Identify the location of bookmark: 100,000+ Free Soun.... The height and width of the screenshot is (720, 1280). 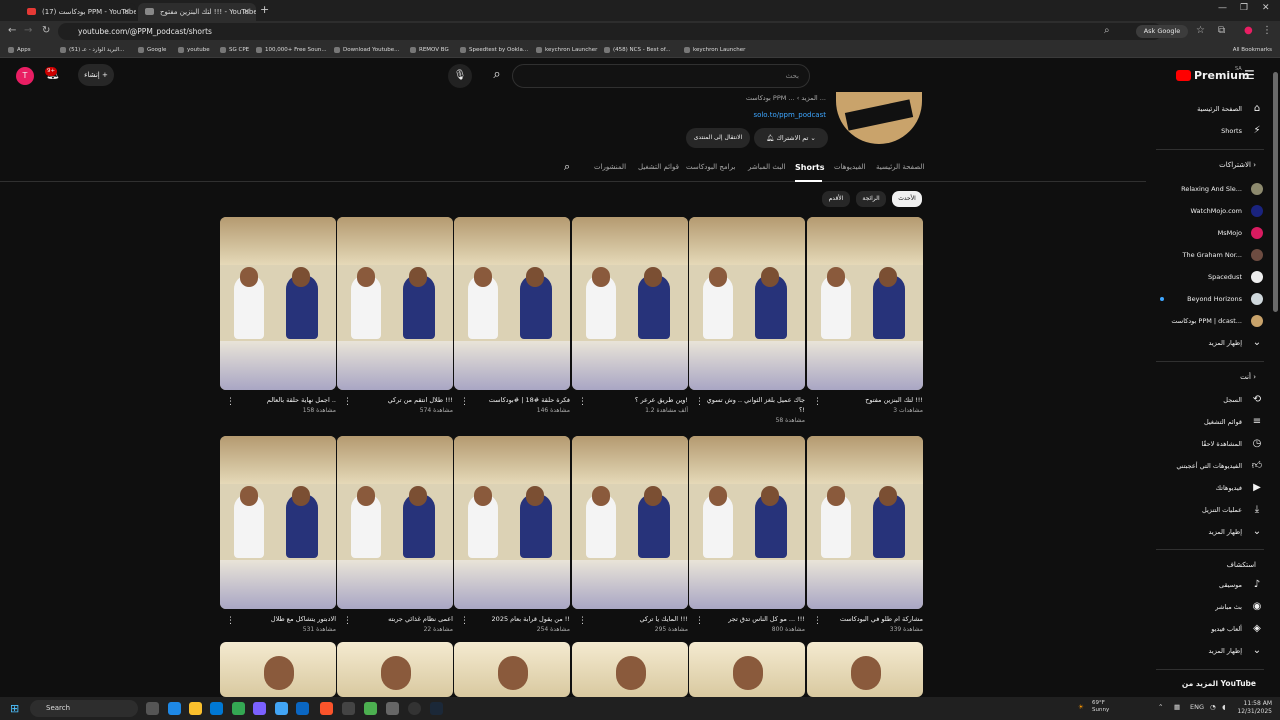
(291, 50).